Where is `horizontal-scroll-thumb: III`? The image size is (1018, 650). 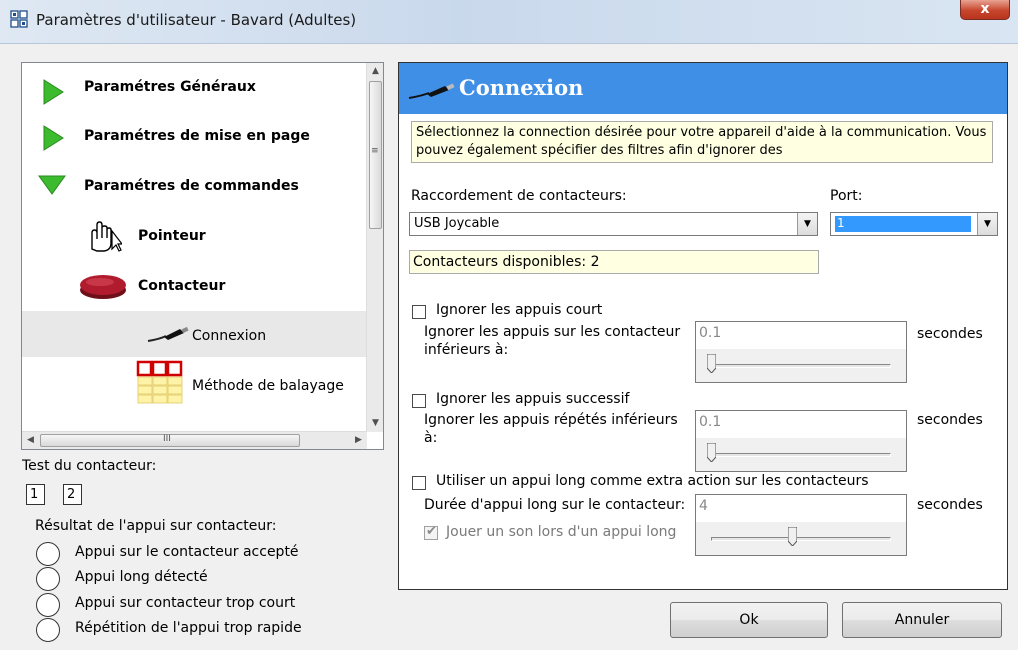 horizontal-scroll-thumb: III is located at coordinates (170, 440).